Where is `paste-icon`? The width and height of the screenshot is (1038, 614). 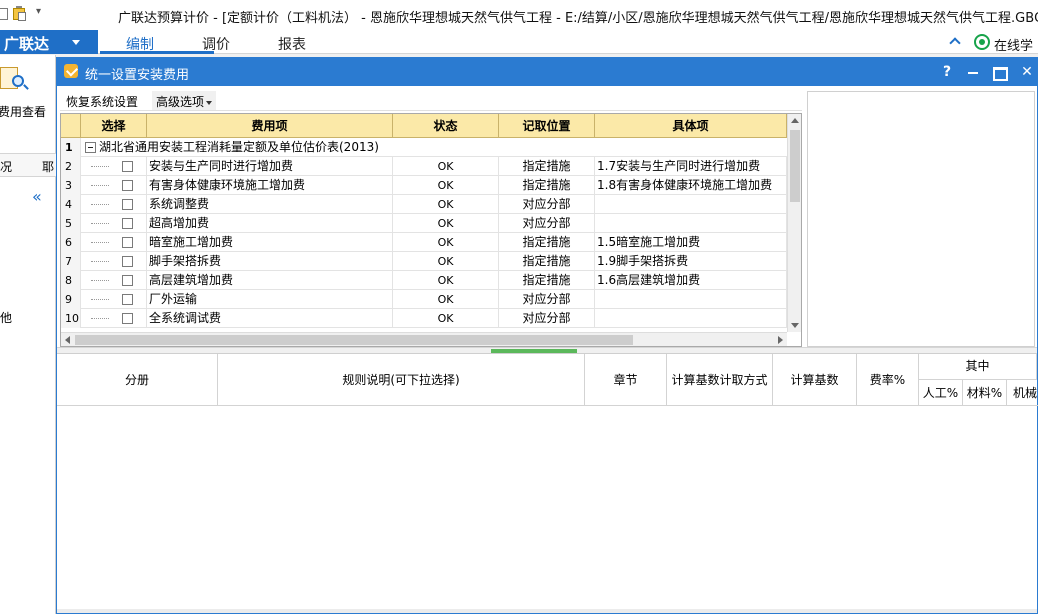
paste-icon is located at coordinates (19, 14).